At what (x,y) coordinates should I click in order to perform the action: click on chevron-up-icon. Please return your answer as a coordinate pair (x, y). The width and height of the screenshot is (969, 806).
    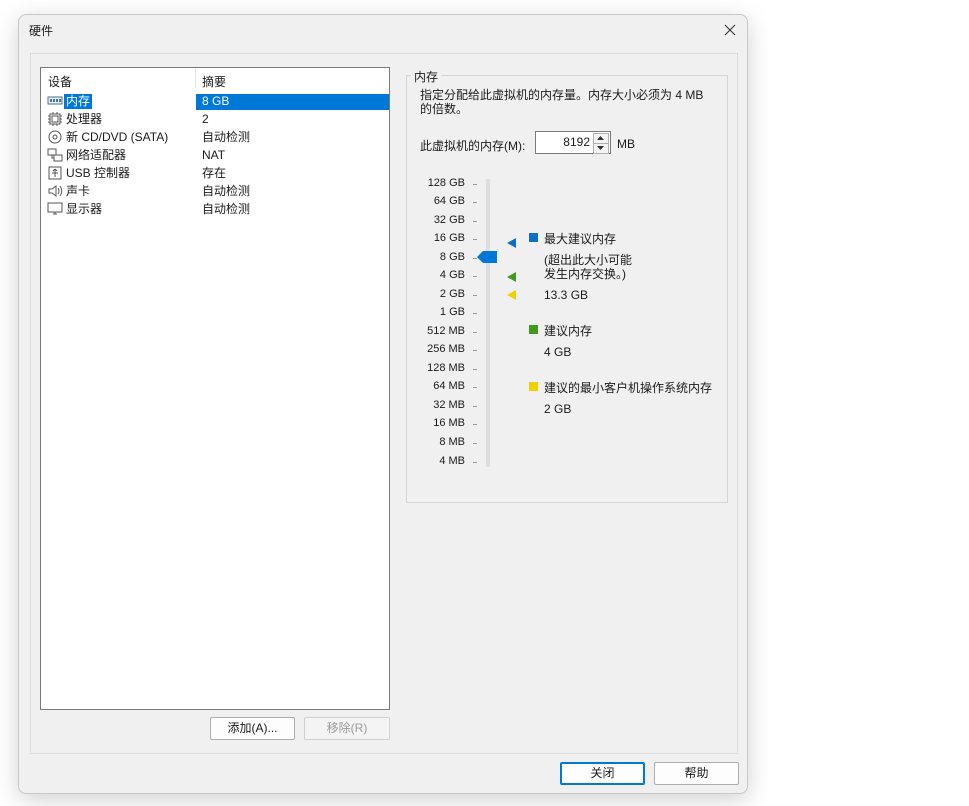
    Looking at the image, I should click on (600, 138).